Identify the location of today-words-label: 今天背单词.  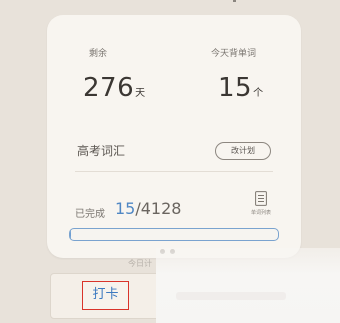
(234, 54).